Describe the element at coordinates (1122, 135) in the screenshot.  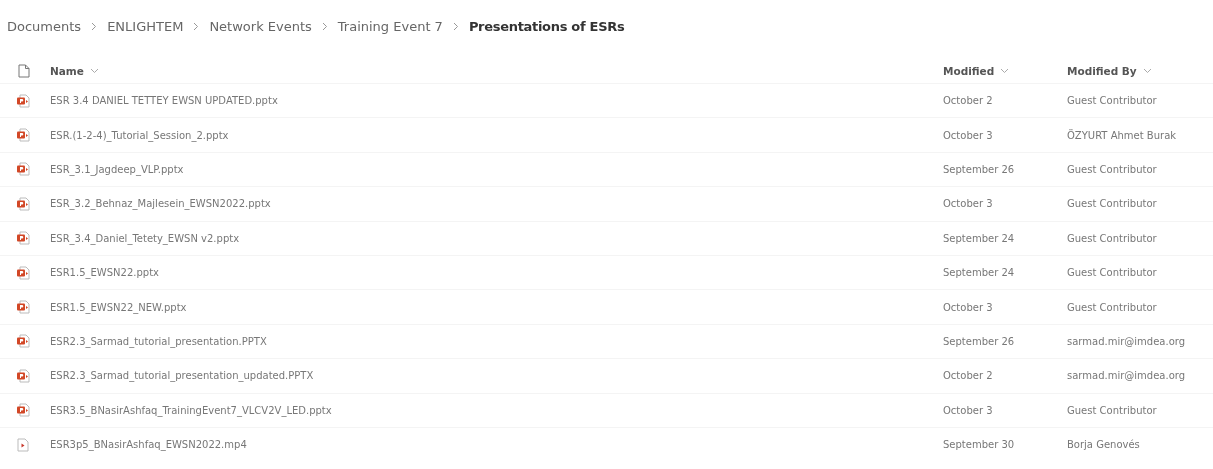
I see `modified-by-name: ÖZYURT Ahmet Burak` at that location.